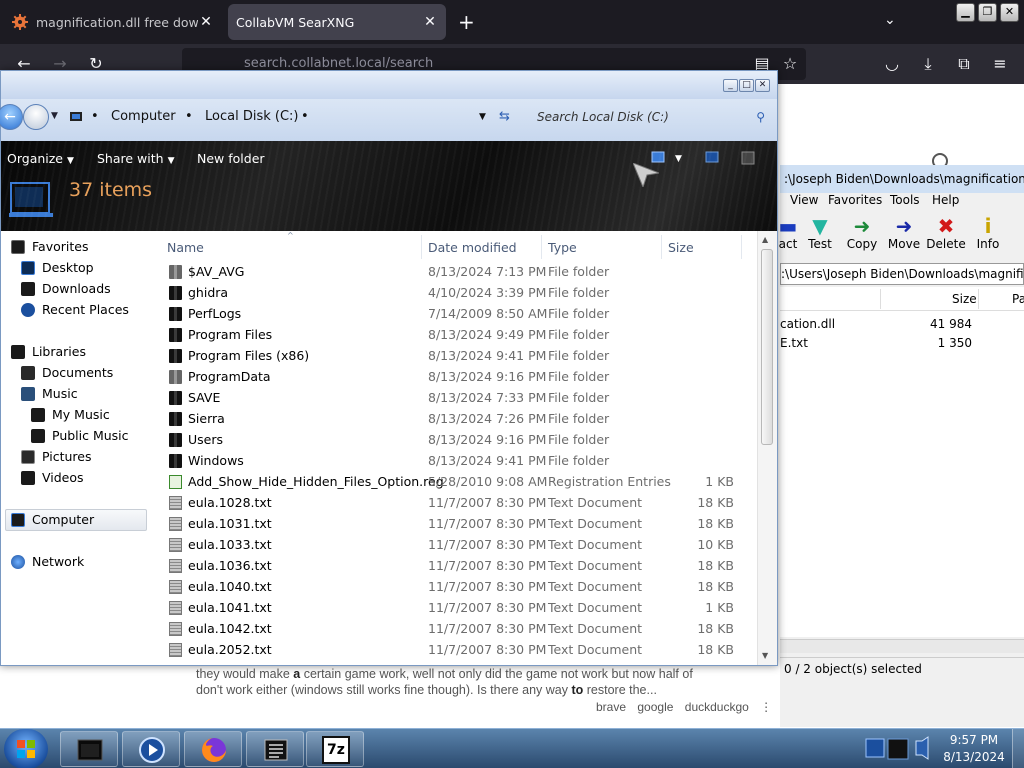 This screenshot has width=1024, height=768. What do you see at coordinates (113, 22) in the screenshot?
I see `tab-magnification-download: magnification.dll free download ✕` at bounding box center [113, 22].